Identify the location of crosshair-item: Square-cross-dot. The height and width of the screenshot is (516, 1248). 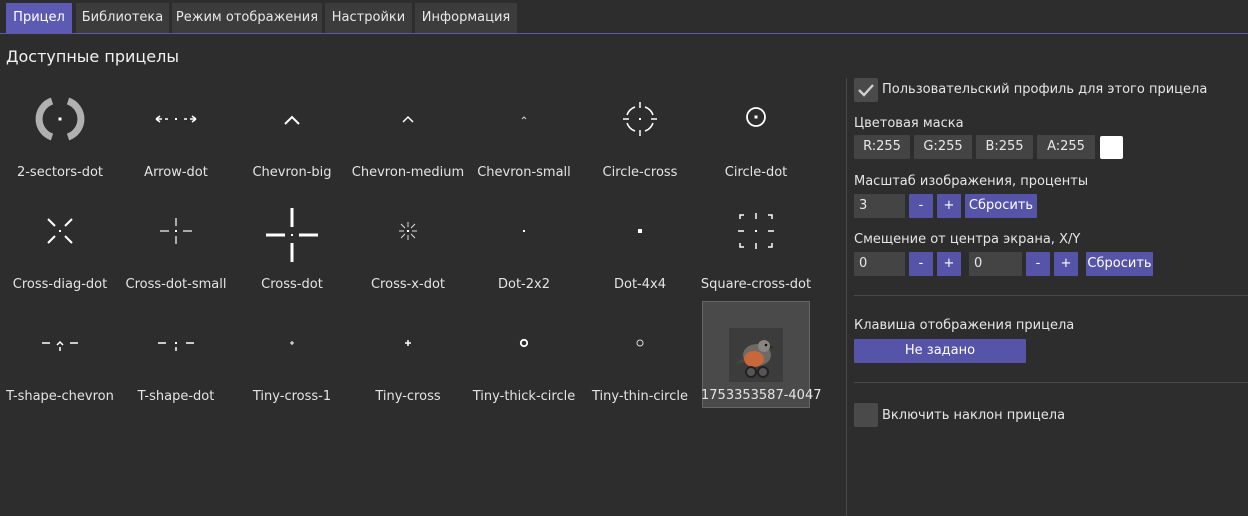
(756, 240).